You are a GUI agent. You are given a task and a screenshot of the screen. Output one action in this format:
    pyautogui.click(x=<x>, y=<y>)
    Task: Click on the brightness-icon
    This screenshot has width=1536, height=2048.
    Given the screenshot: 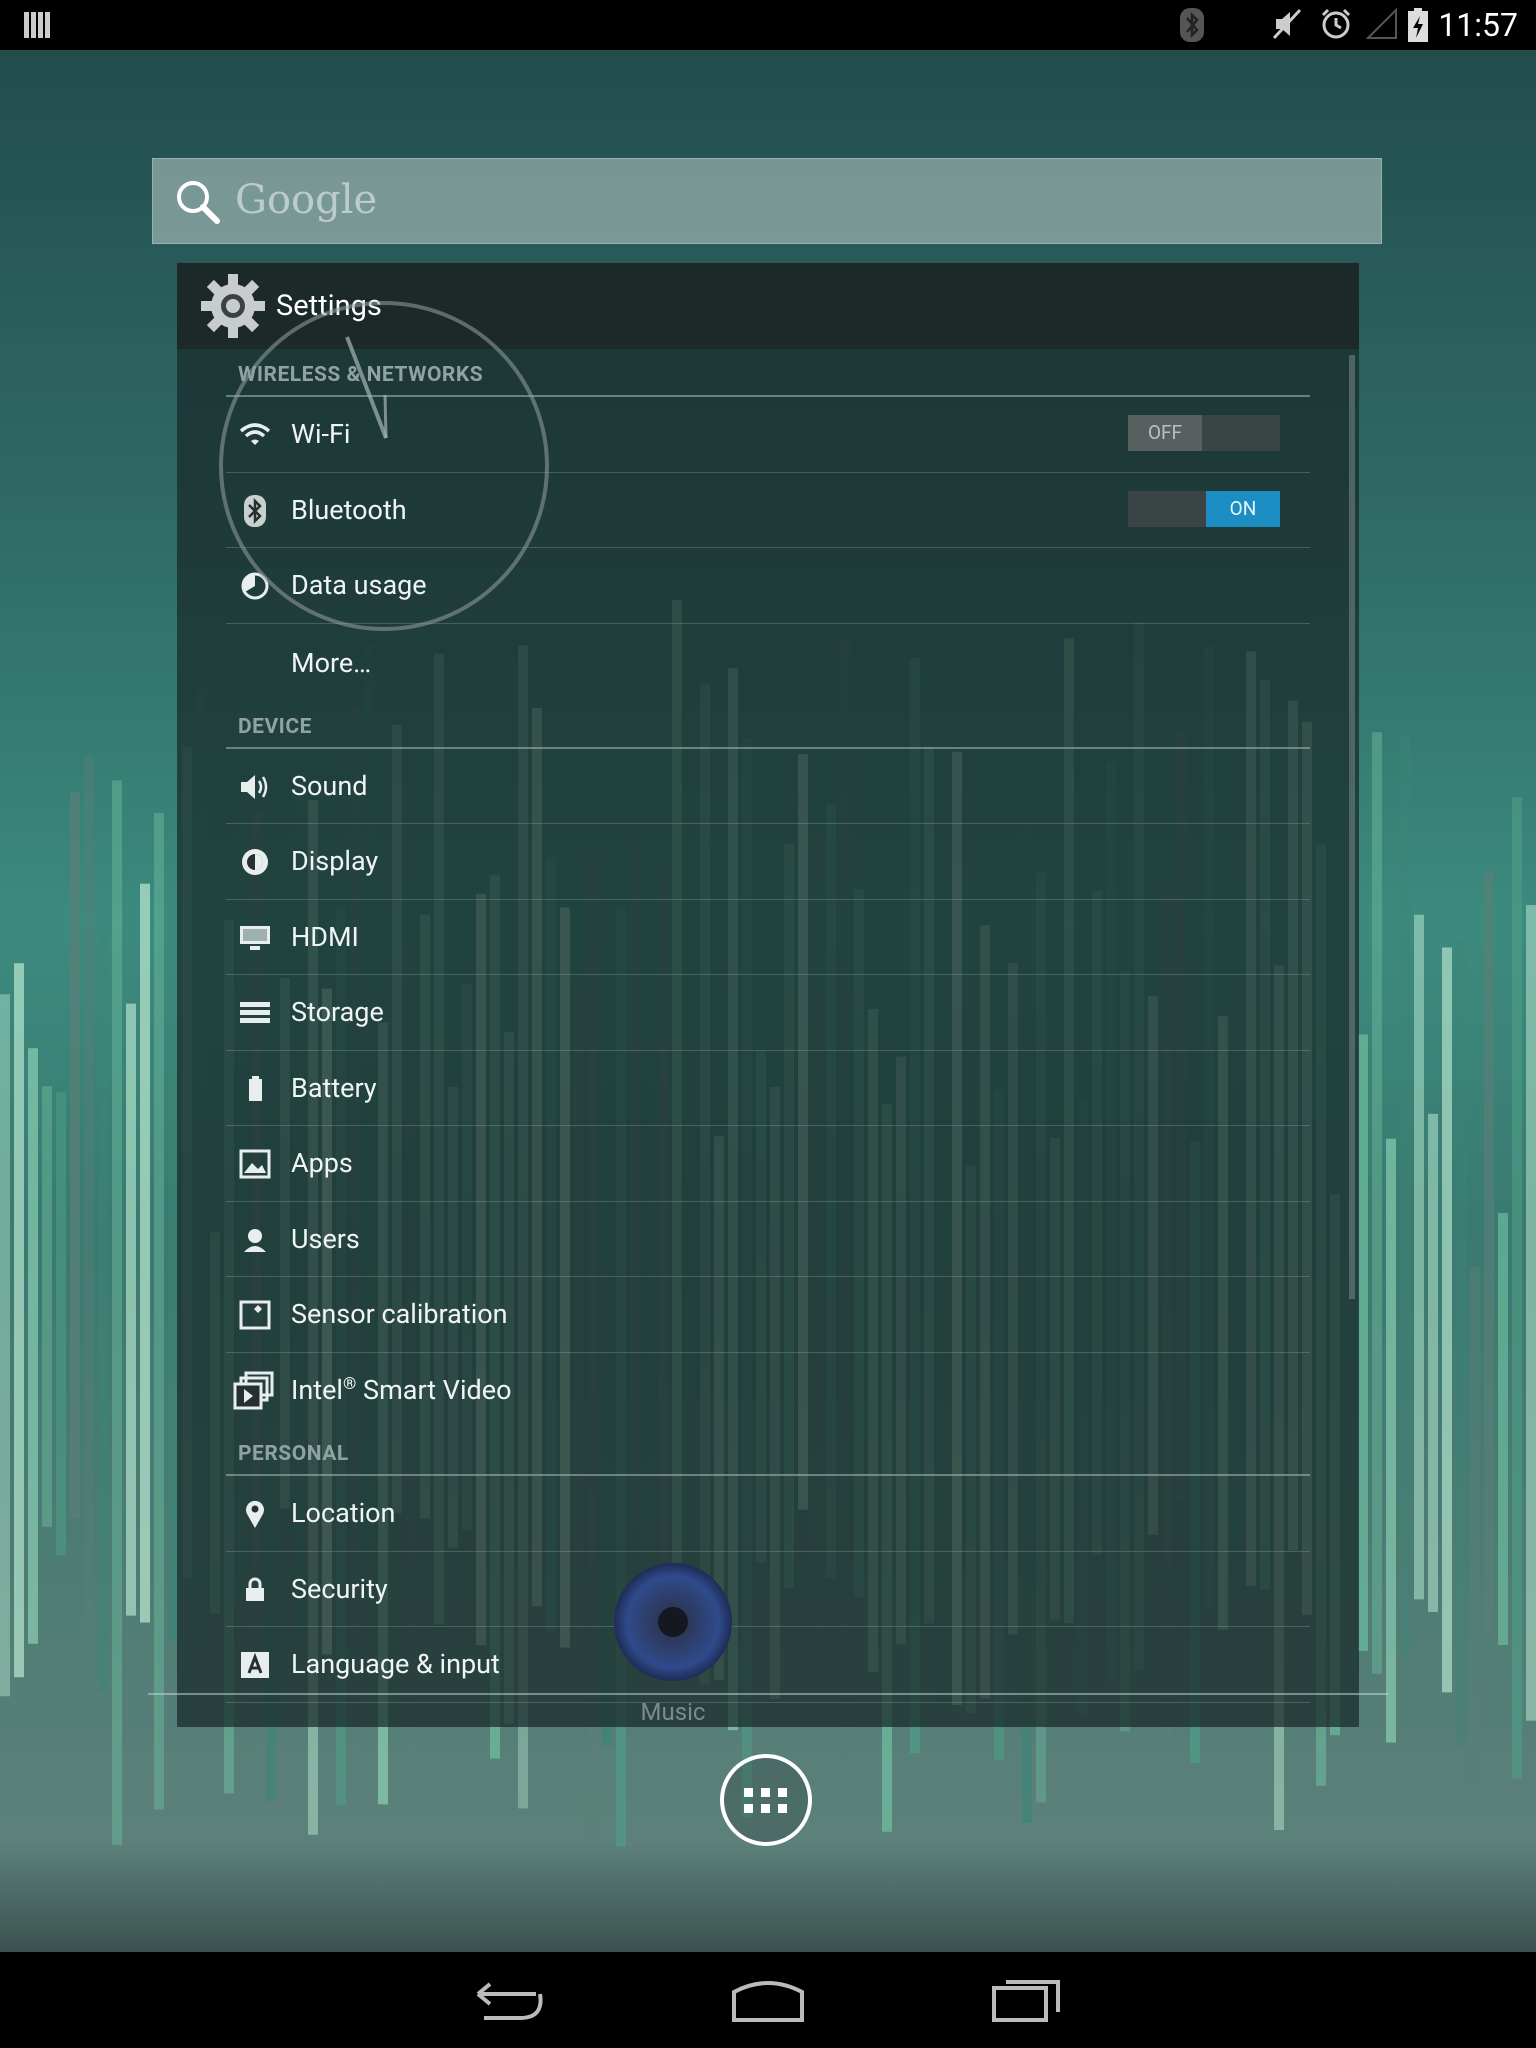 What is the action you would take?
    pyautogui.click(x=255, y=862)
    